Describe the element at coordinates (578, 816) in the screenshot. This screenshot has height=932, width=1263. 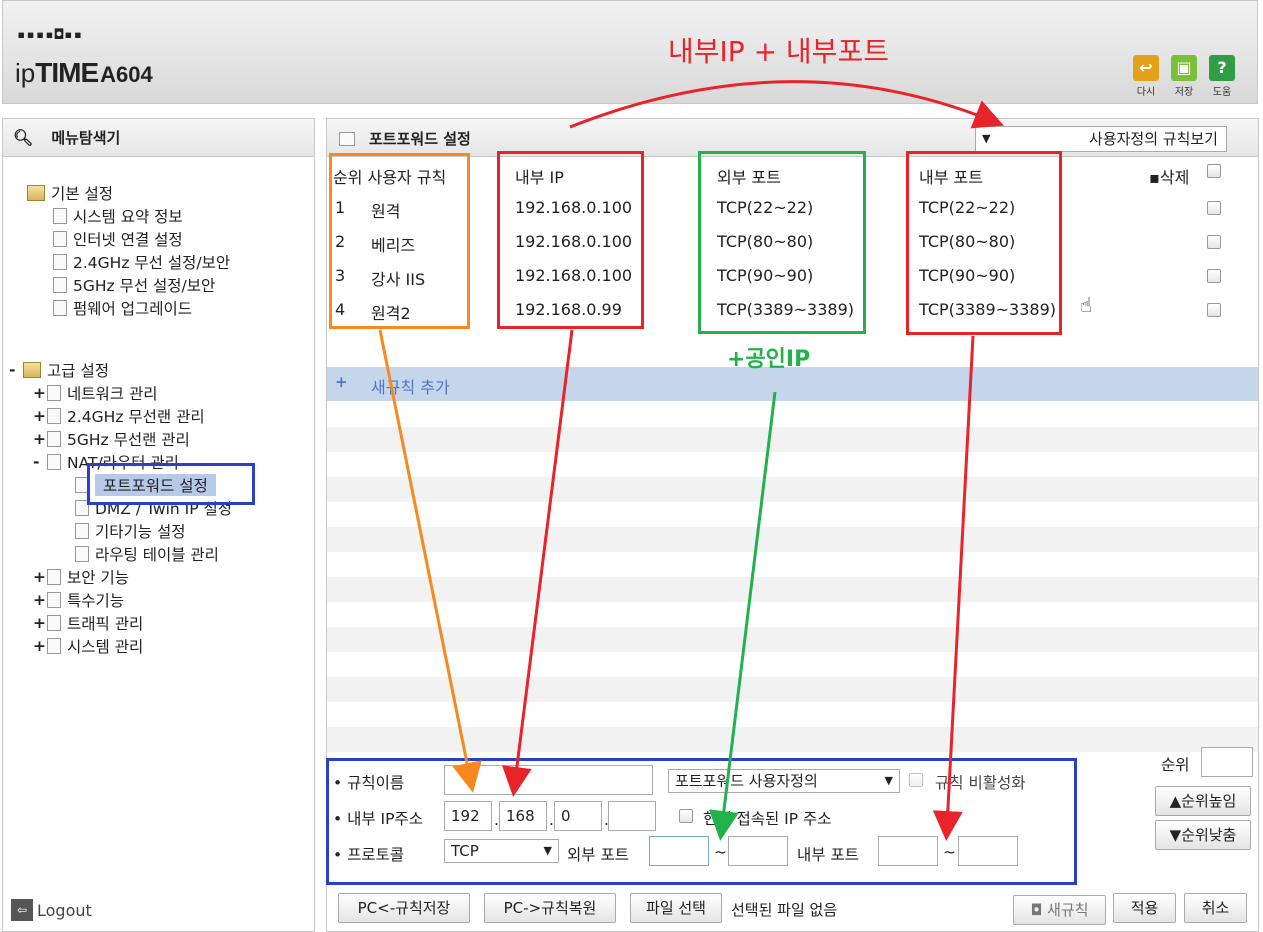
I see `ip-octet-3: 0` at that location.